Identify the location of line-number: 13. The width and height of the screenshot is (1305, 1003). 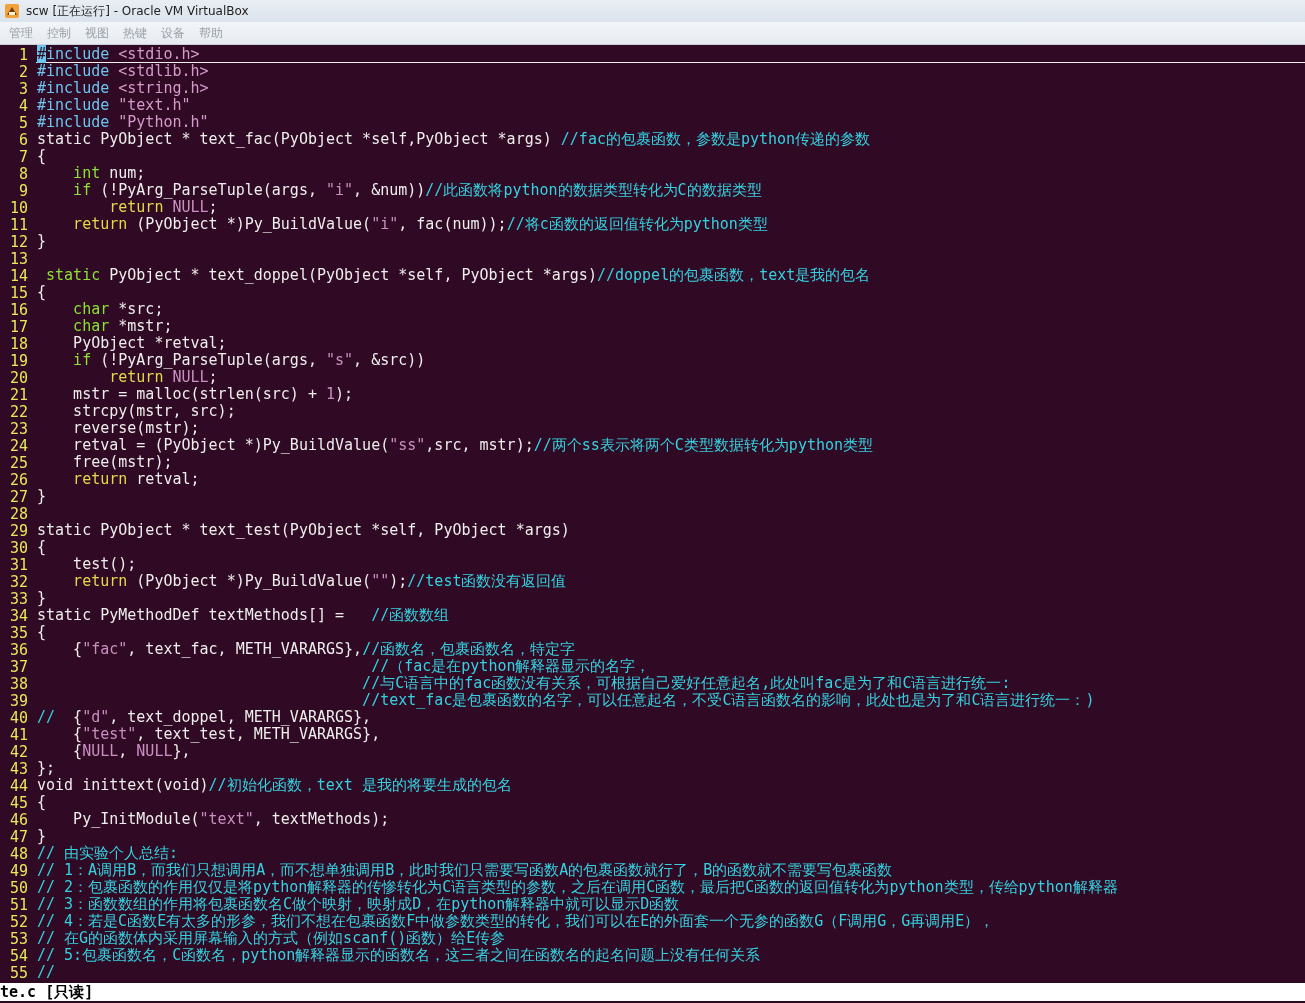
(18, 258).